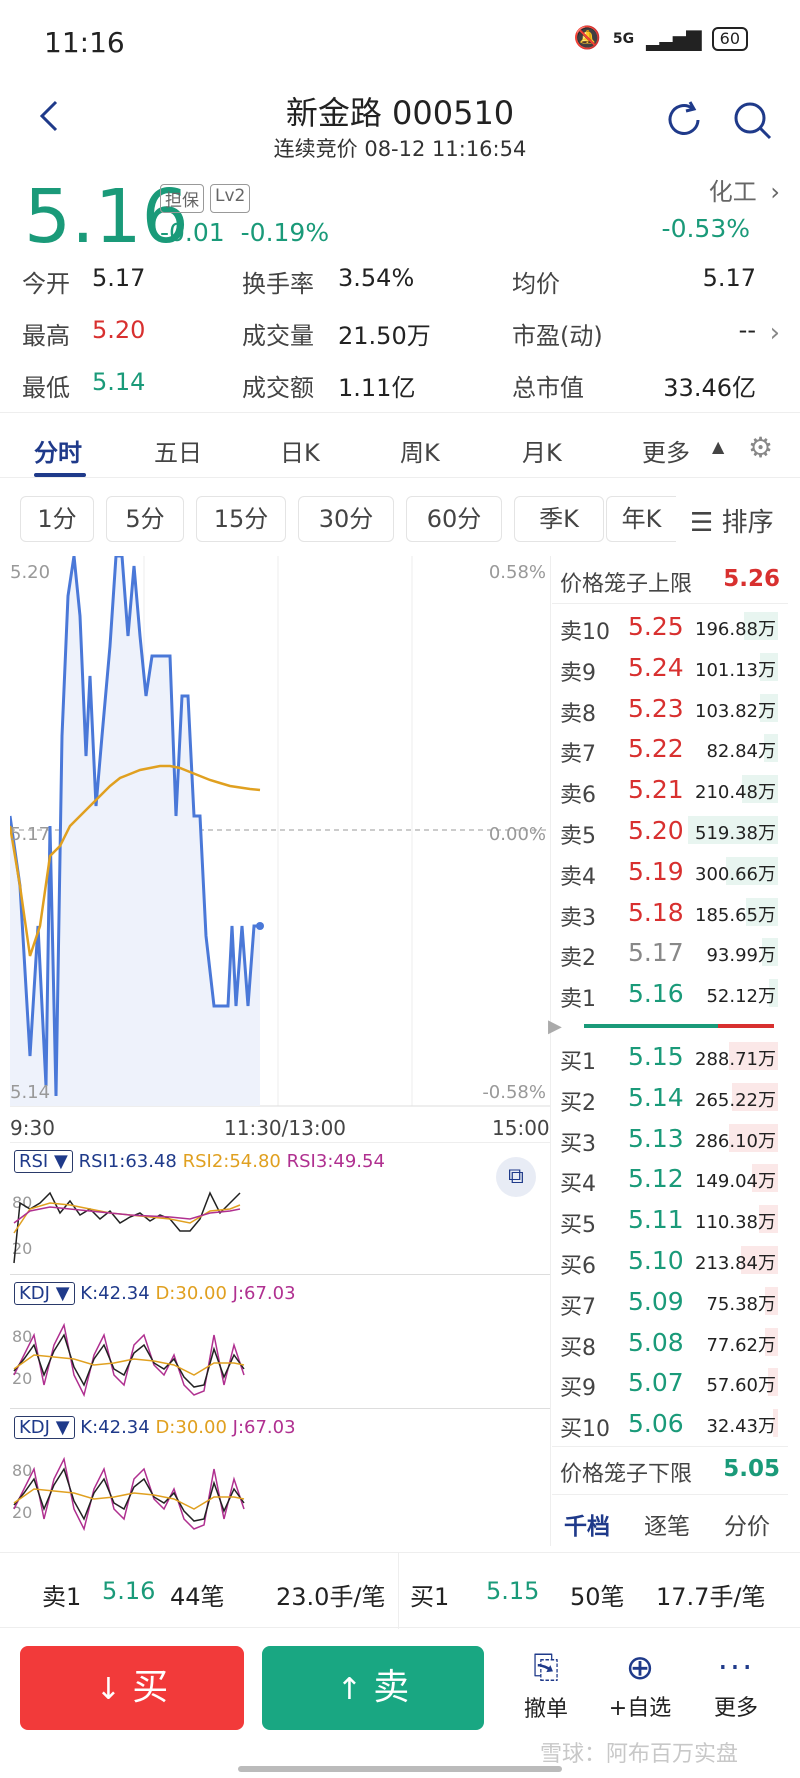  Describe the element at coordinates (60, 475) in the screenshot. I see `active-tab-indicator` at that location.